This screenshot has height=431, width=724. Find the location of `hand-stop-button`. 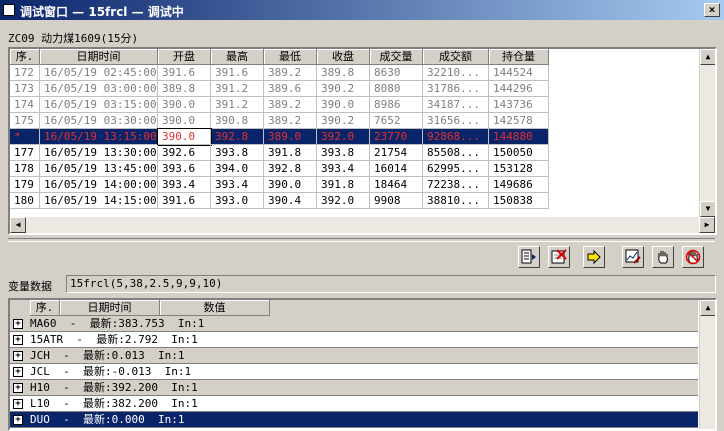

hand-stop-button is located at coordinates (693, 257).